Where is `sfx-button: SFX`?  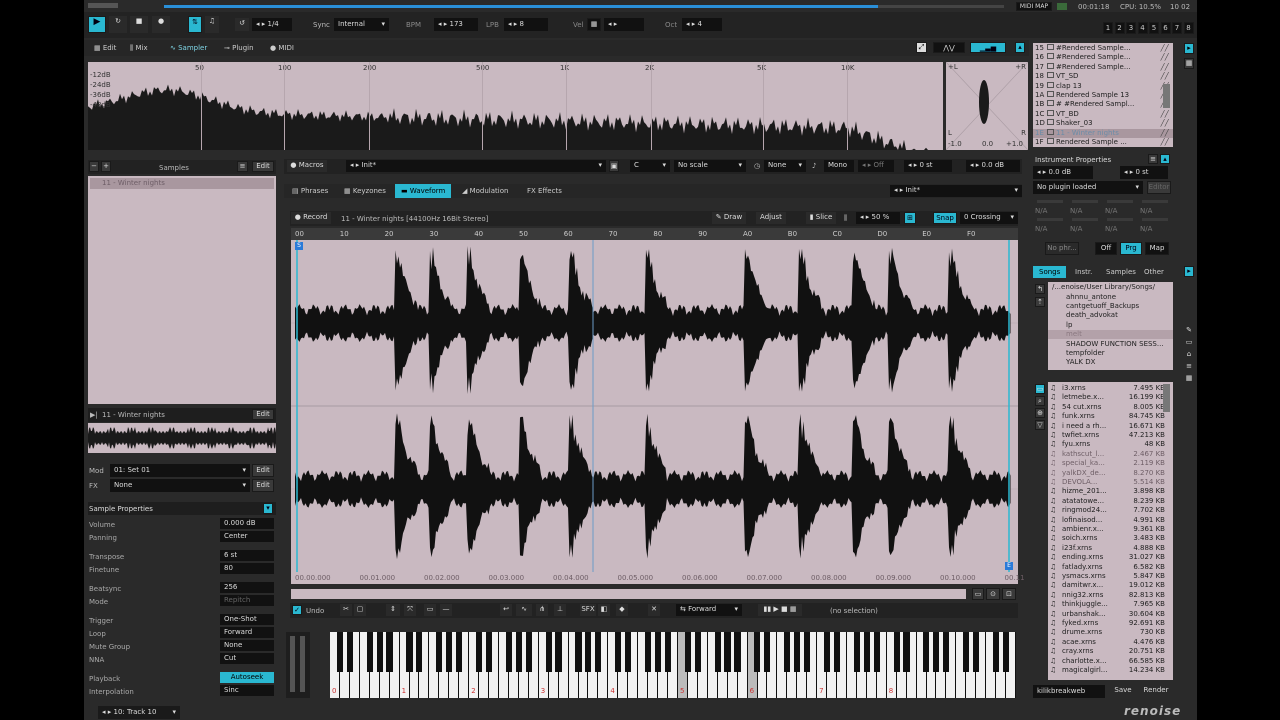
sfx-button: SFX is located at coordinates (588, 610).